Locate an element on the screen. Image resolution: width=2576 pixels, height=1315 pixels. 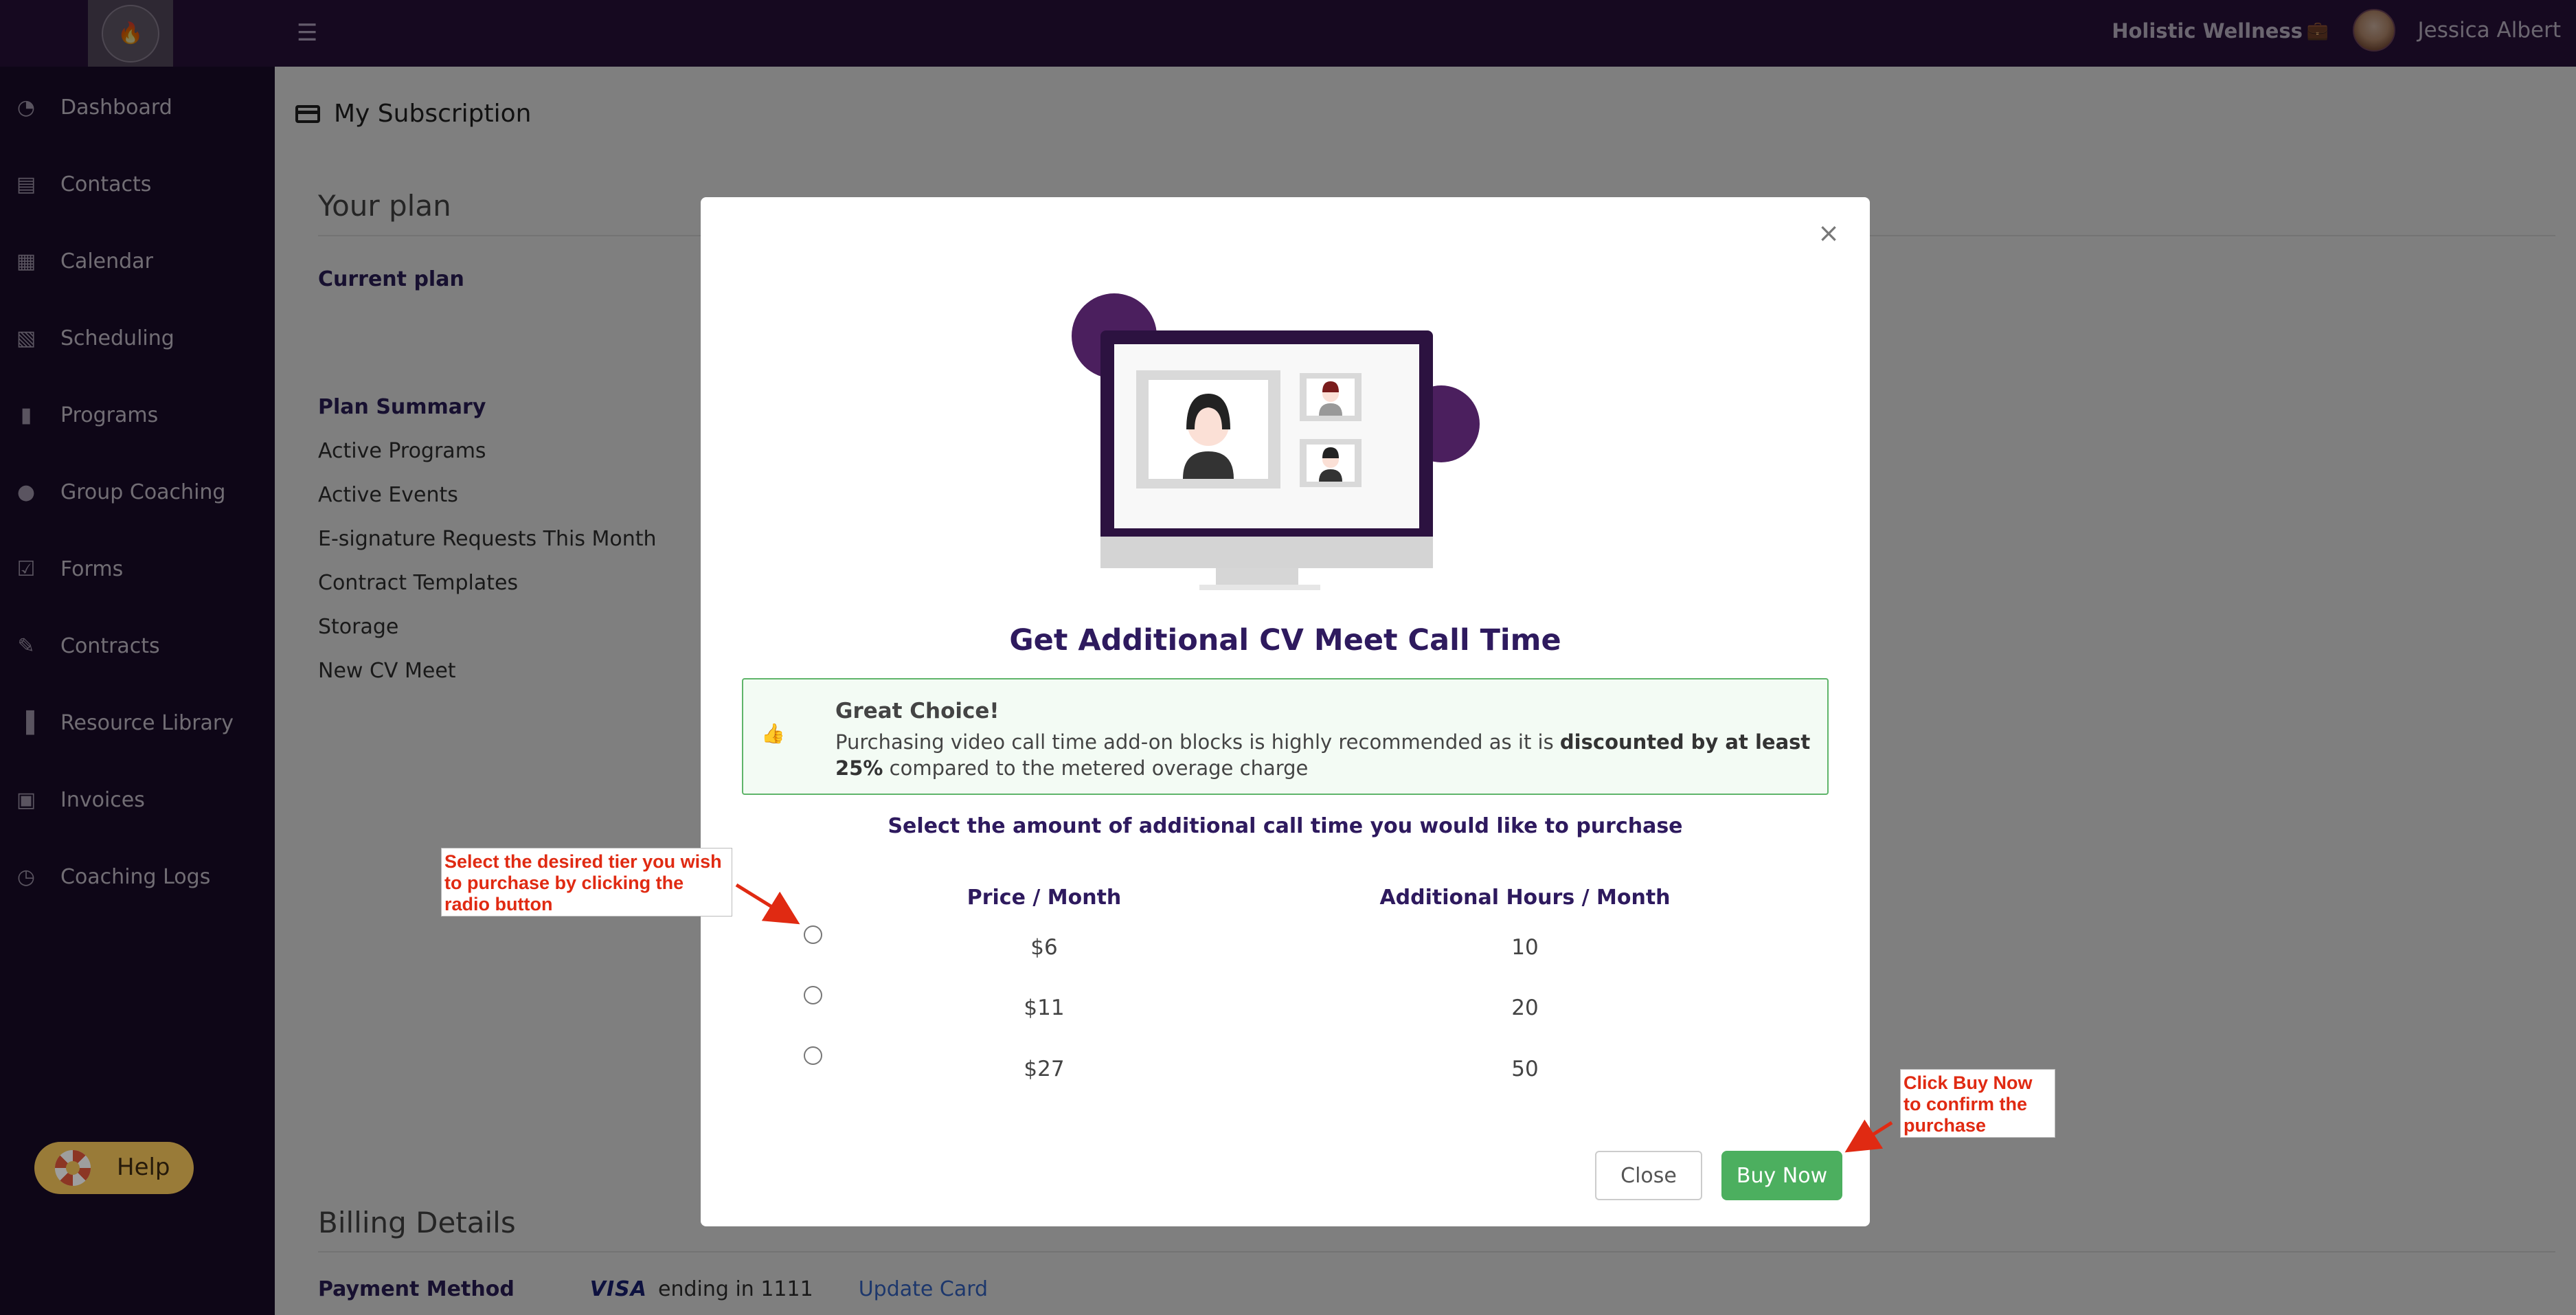
tier-price: $27 is located at coordinates (1044, 1069).